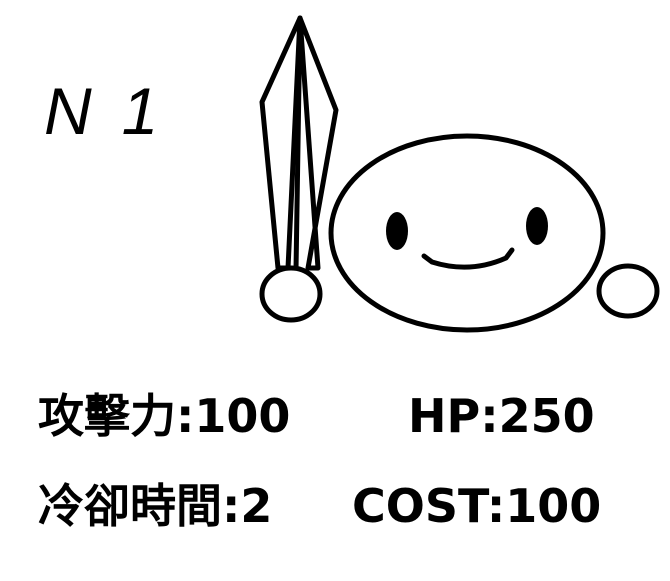  What do you see at coordinates (467, 233) in the screenshot?
I see `slime-body` at bounding box center [467, 233].